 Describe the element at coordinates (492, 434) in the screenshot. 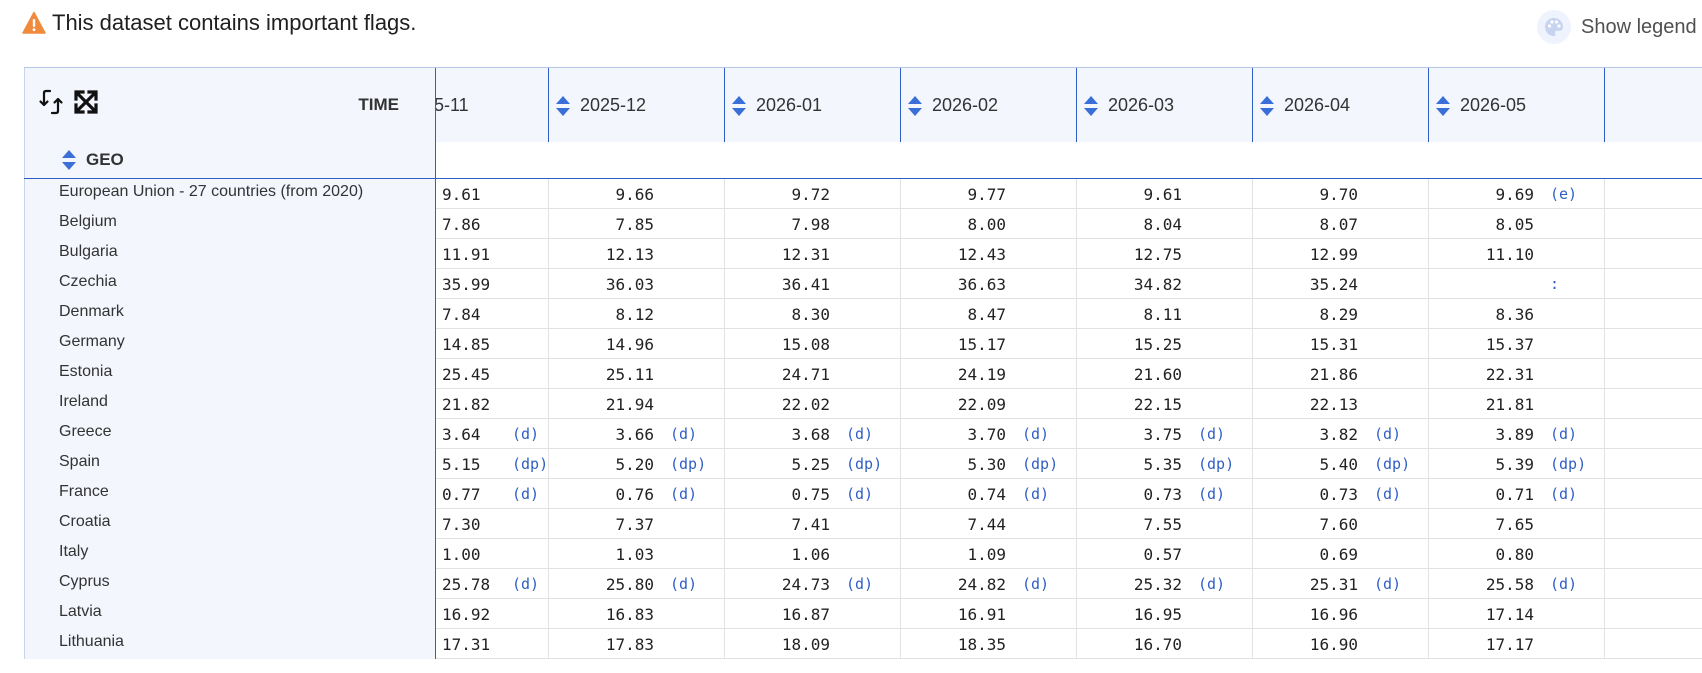

I see `data-cell: 3.64 (d)` at that location.